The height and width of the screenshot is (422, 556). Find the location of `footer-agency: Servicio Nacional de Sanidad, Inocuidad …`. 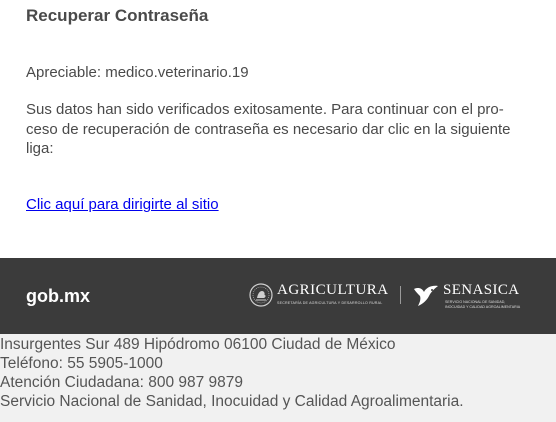

footer-agency: Servicio Nacional de Sanidad, Inocuidad … is located at coordinates (232, 401).